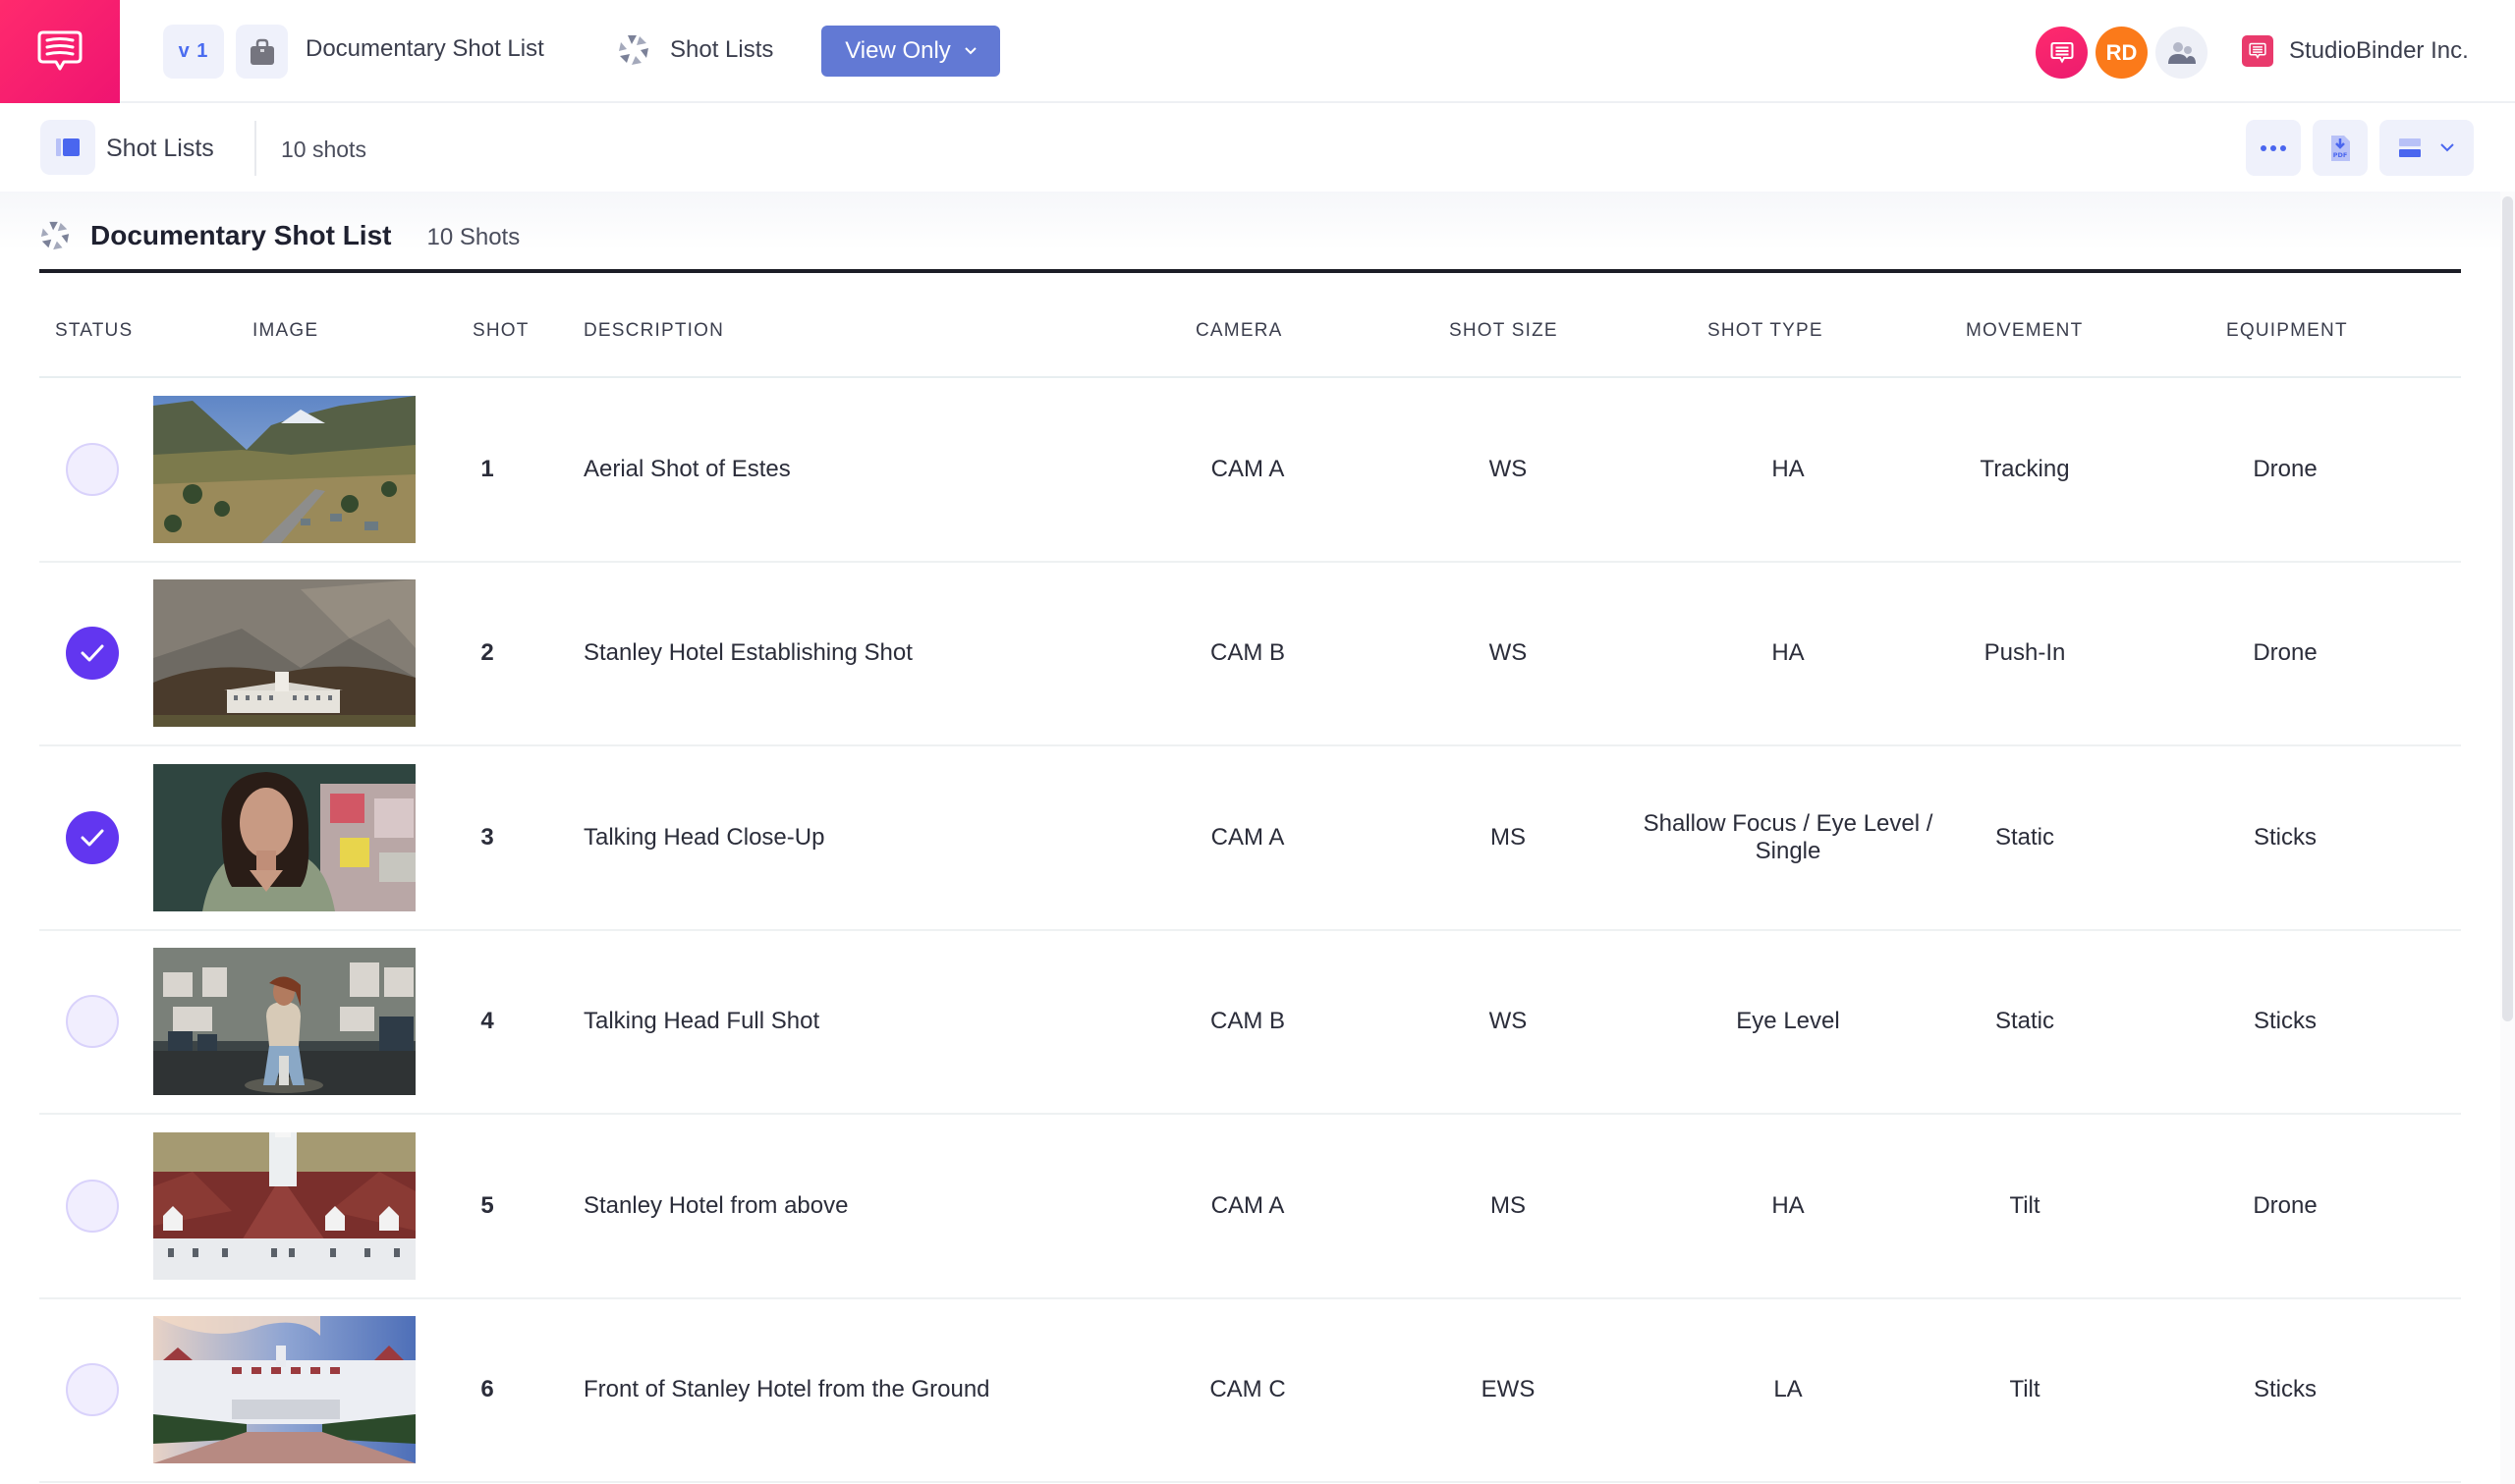  What do you see at coordinates (255, 148) in the screenshot?
I see `divider` at bounding box center [255, 148].